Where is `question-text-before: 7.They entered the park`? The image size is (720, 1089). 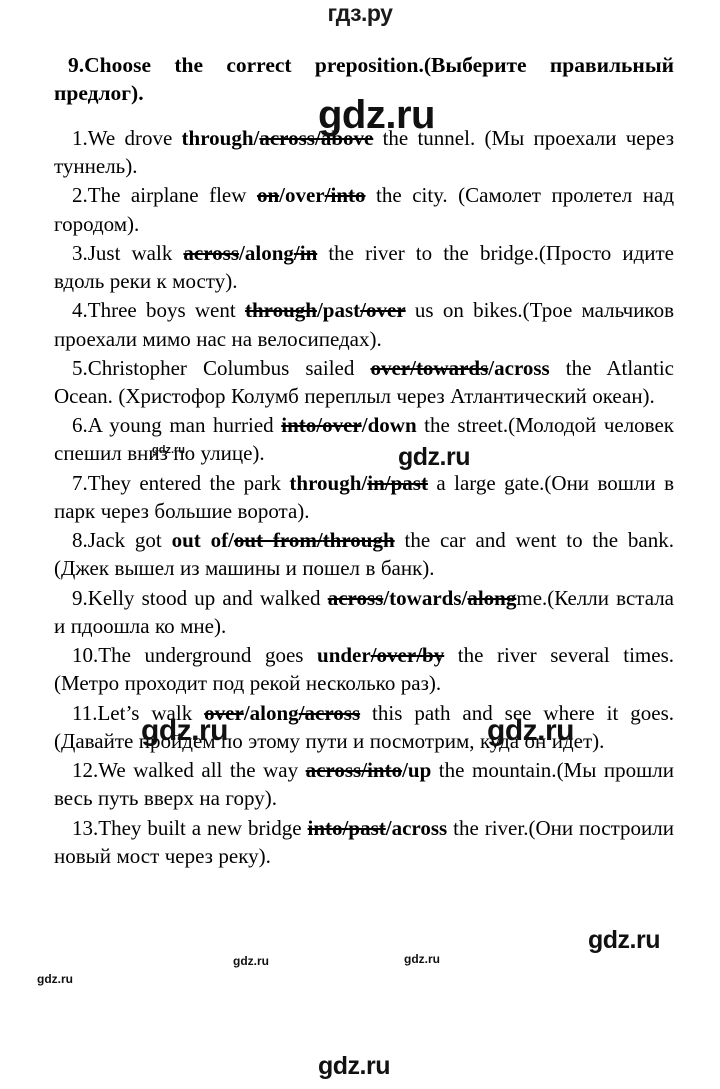
question-text-before: 7.They entered the park is located at coordinates (181, 482).